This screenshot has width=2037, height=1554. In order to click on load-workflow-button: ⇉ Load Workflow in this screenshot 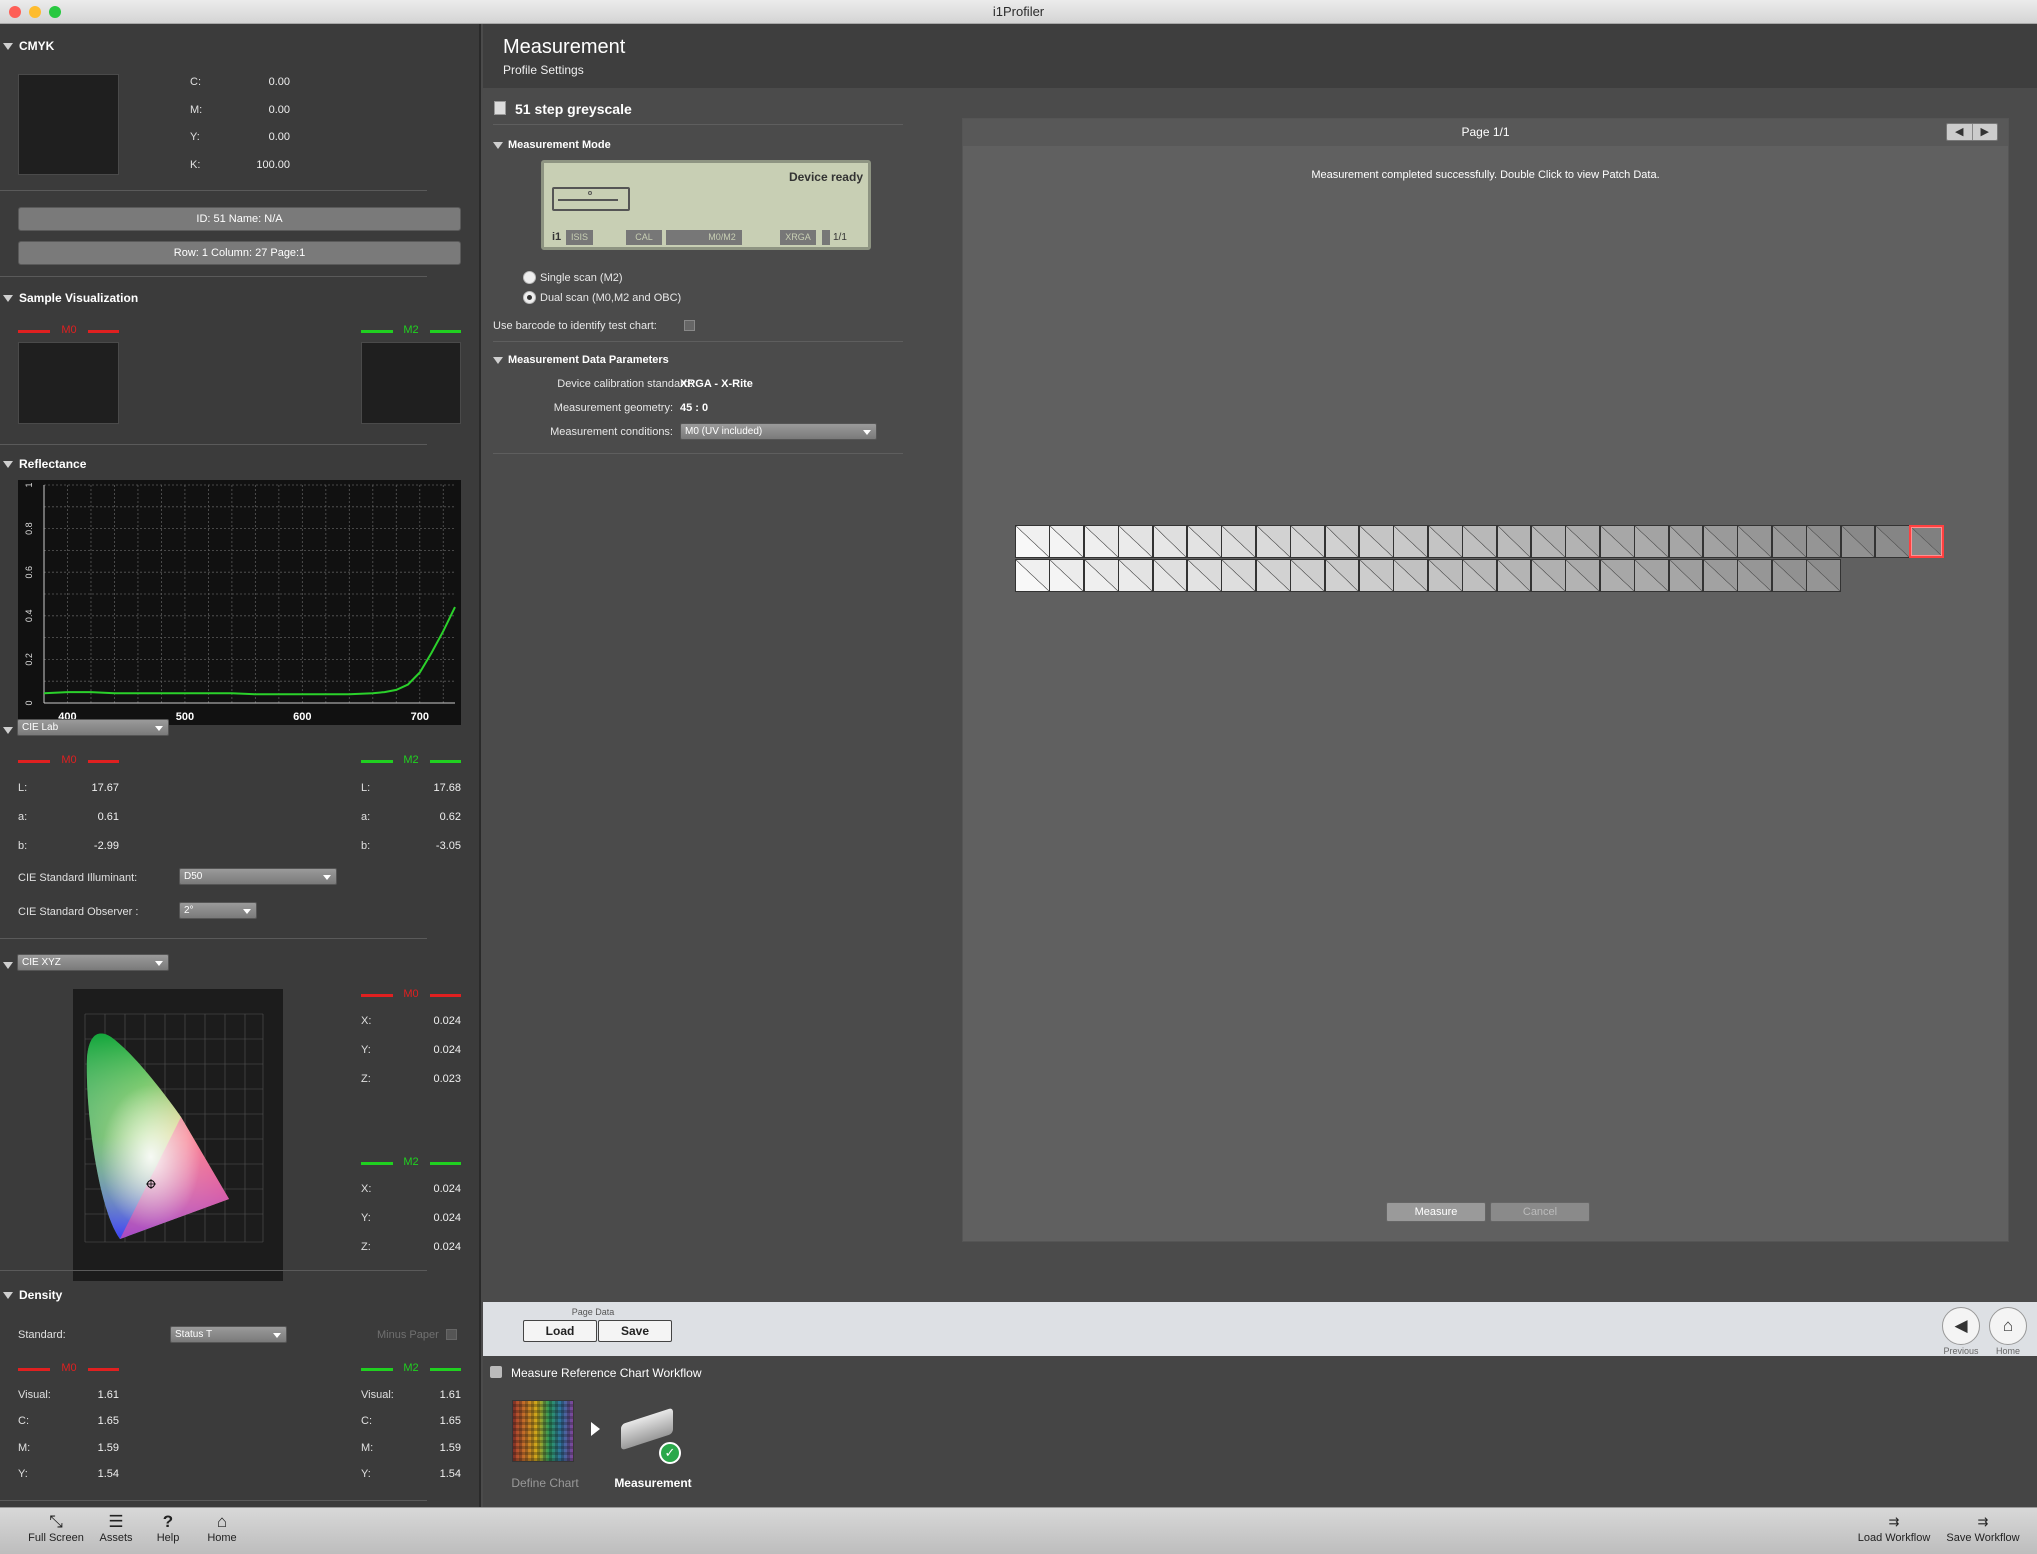, I will do `click(1894, 1528)`.